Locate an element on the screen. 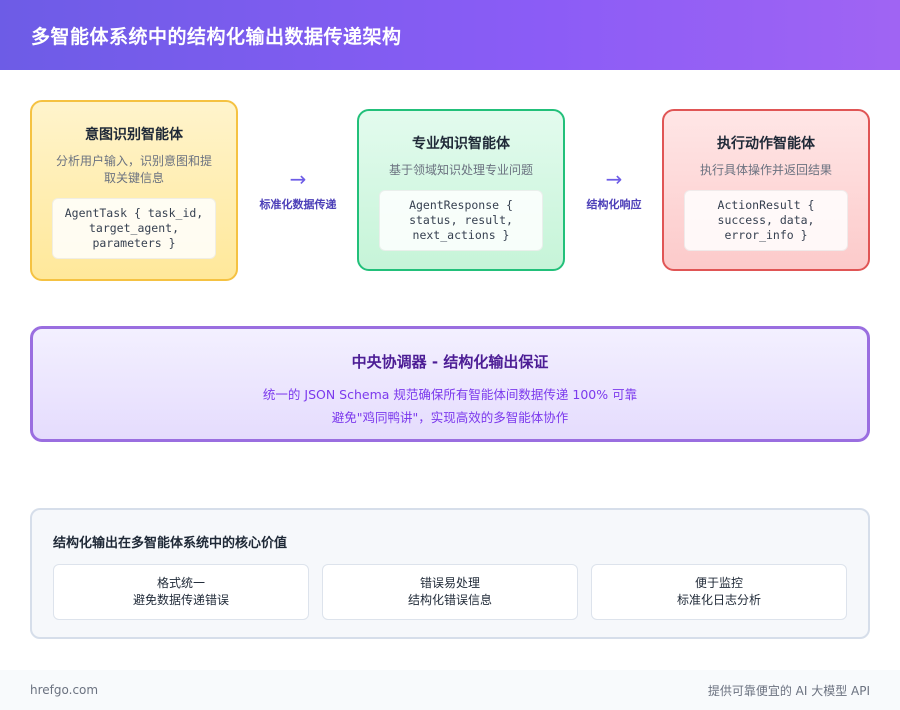 The image size is (900, 710). value-card-detail: 标准化日志分析 is located at coordinates (718, 600).